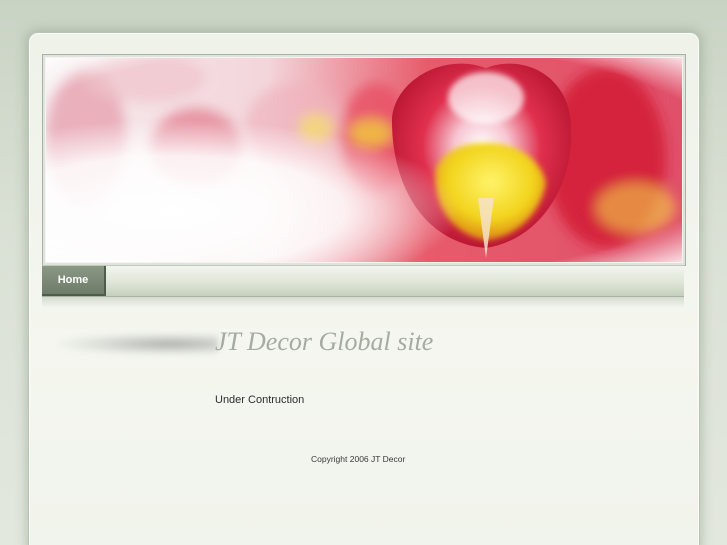 This screenshot has width=727, height=545. Describe the element at coordinates (358, 459) in the screenshot. I see `footer-copyright: Copyright 2006 JT Decor` at that location.